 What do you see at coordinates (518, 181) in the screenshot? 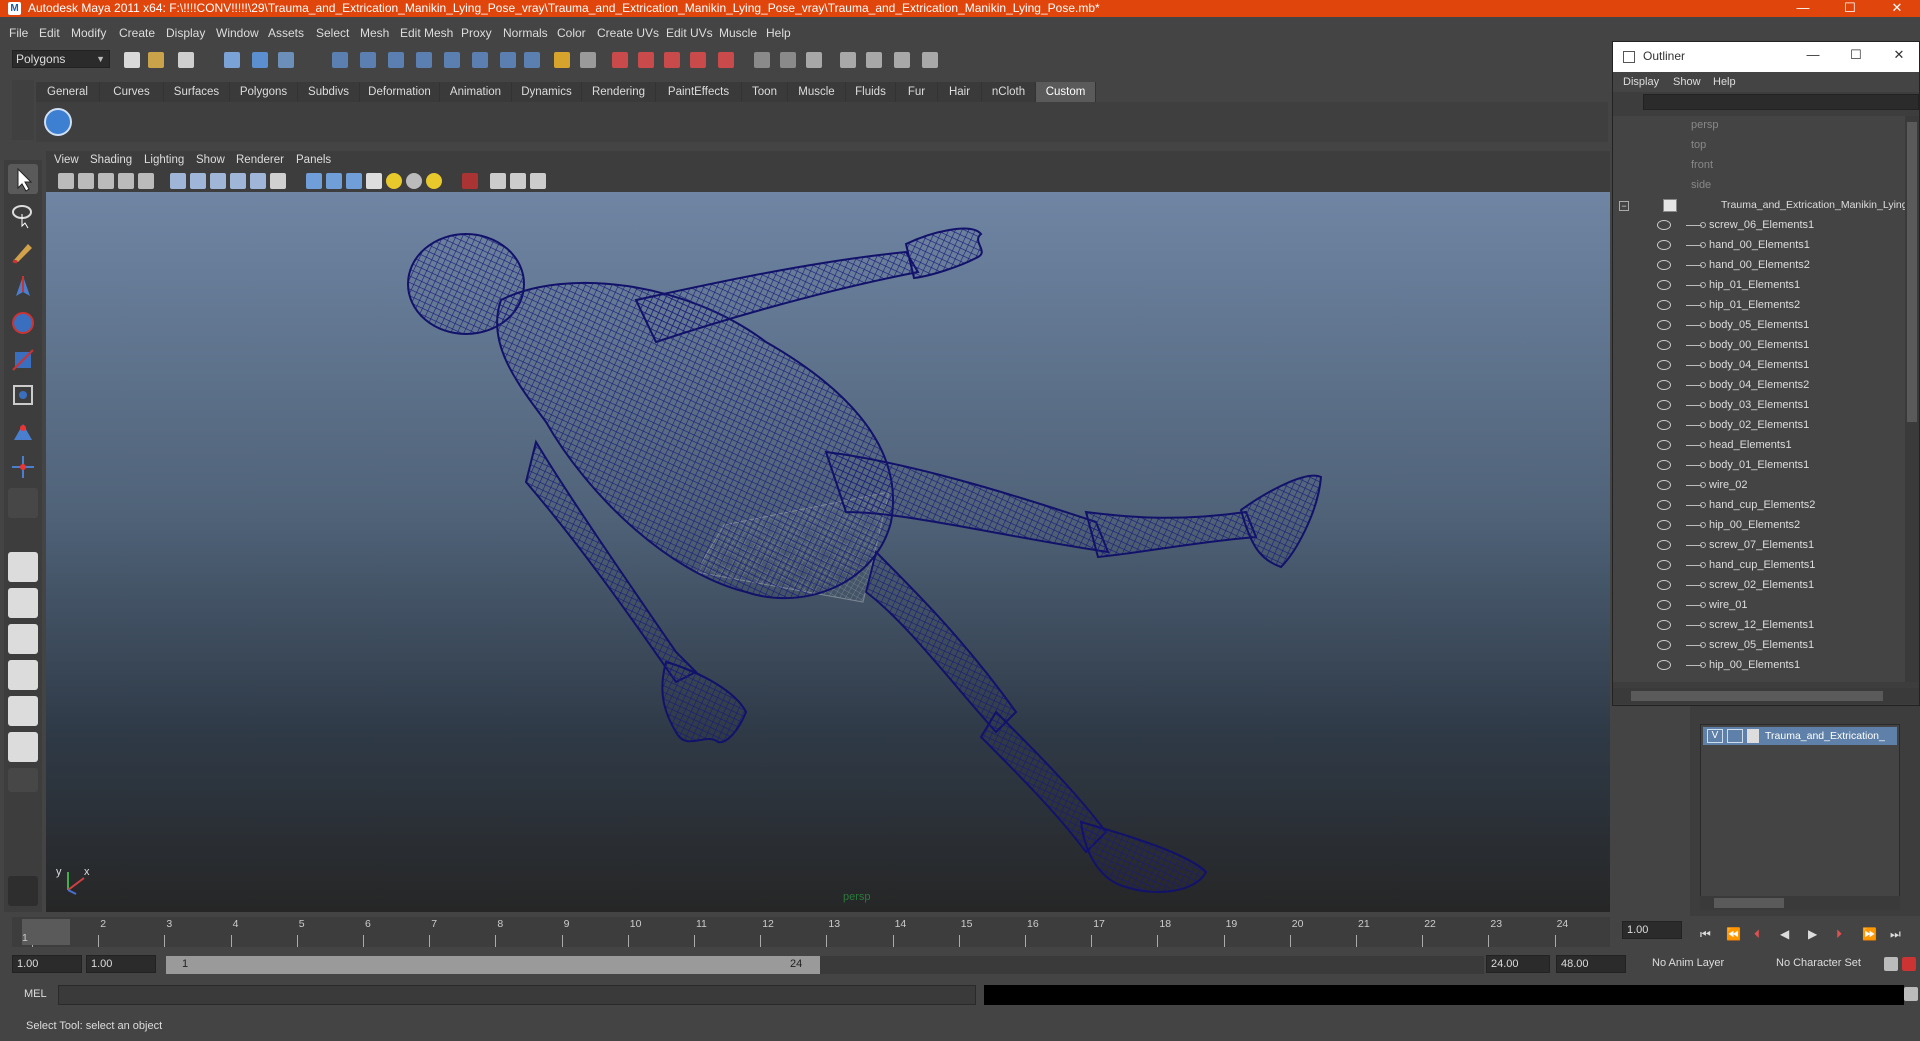
I see `xray-joints-icon` at bounding box center [518, 181].